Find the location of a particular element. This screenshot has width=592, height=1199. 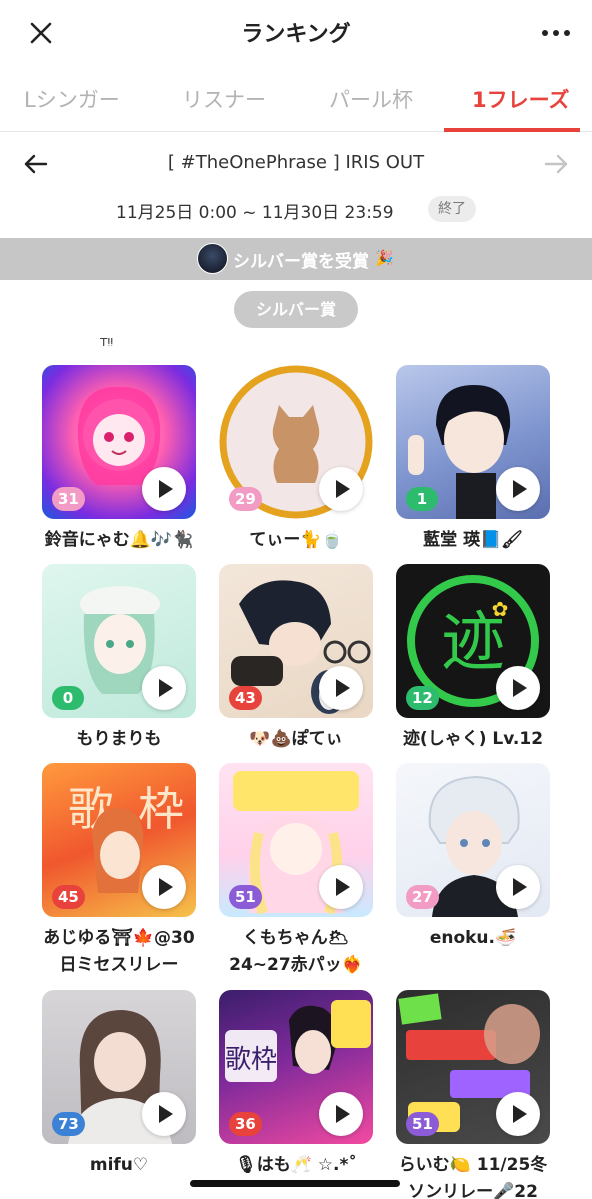

entry-thumbnail: 0 is located at coordinates (119, 641).